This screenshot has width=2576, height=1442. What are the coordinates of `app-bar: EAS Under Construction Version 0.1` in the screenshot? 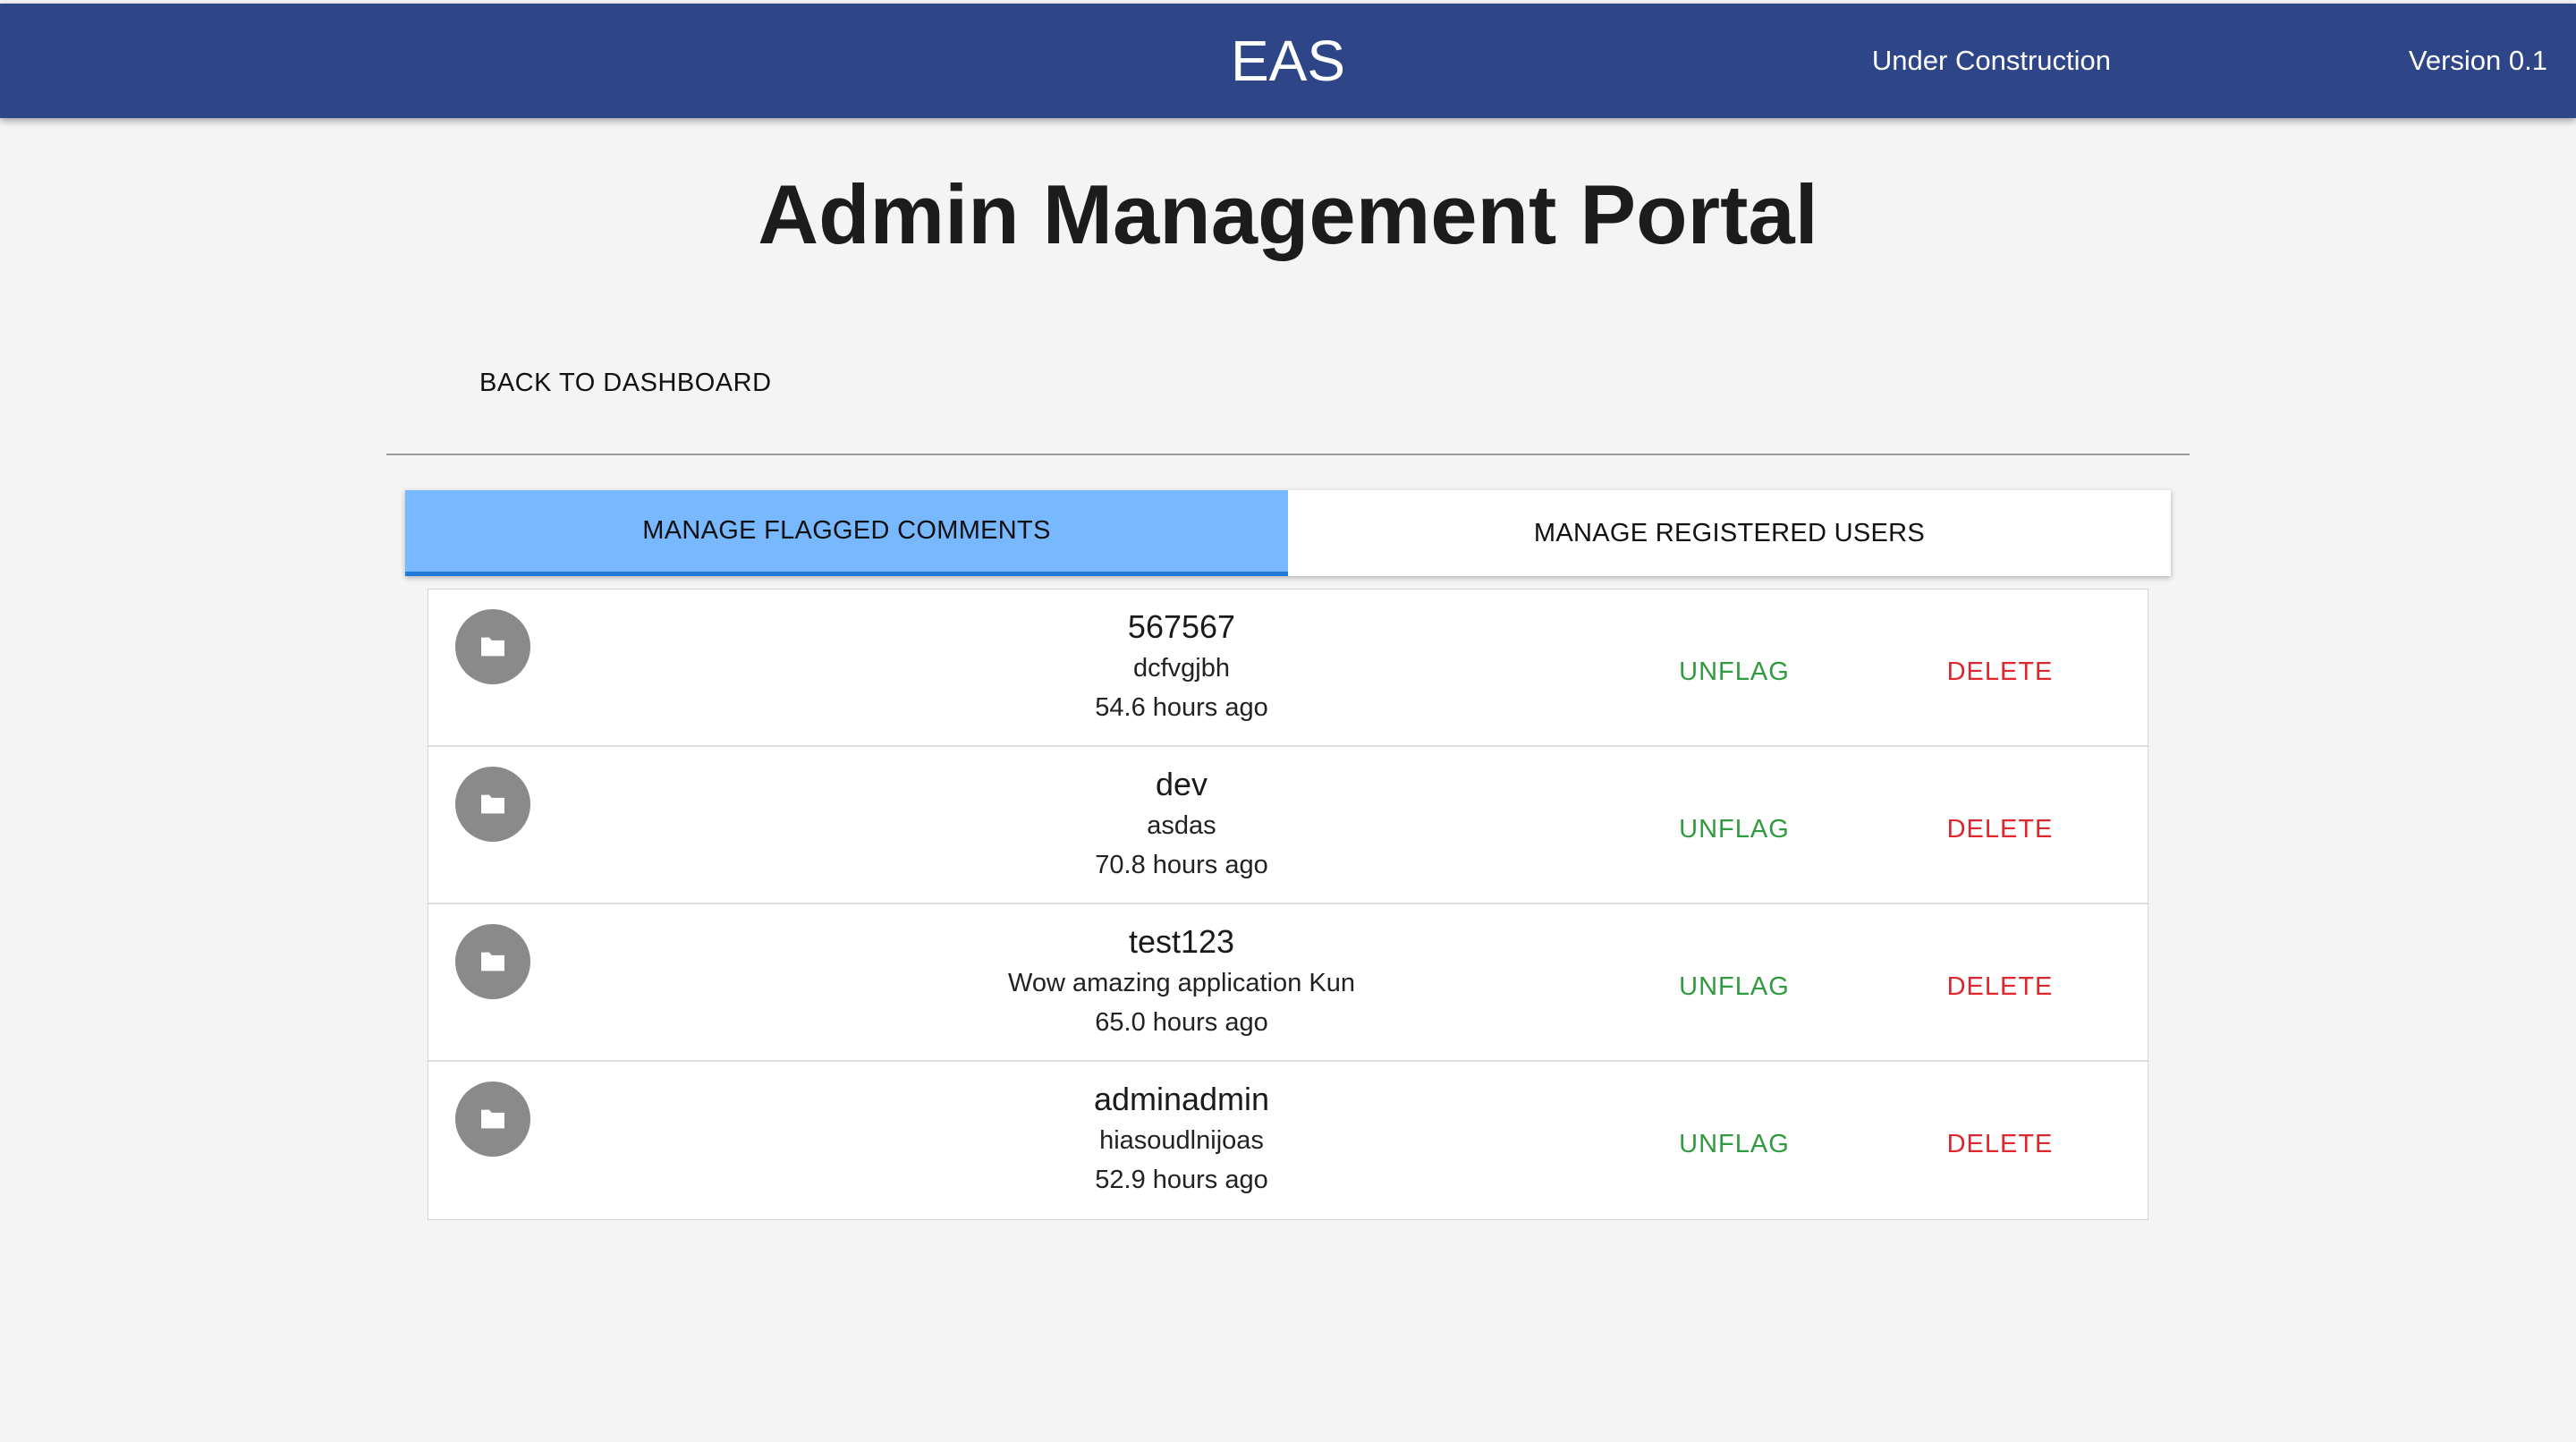 It's located at (1288, 61).